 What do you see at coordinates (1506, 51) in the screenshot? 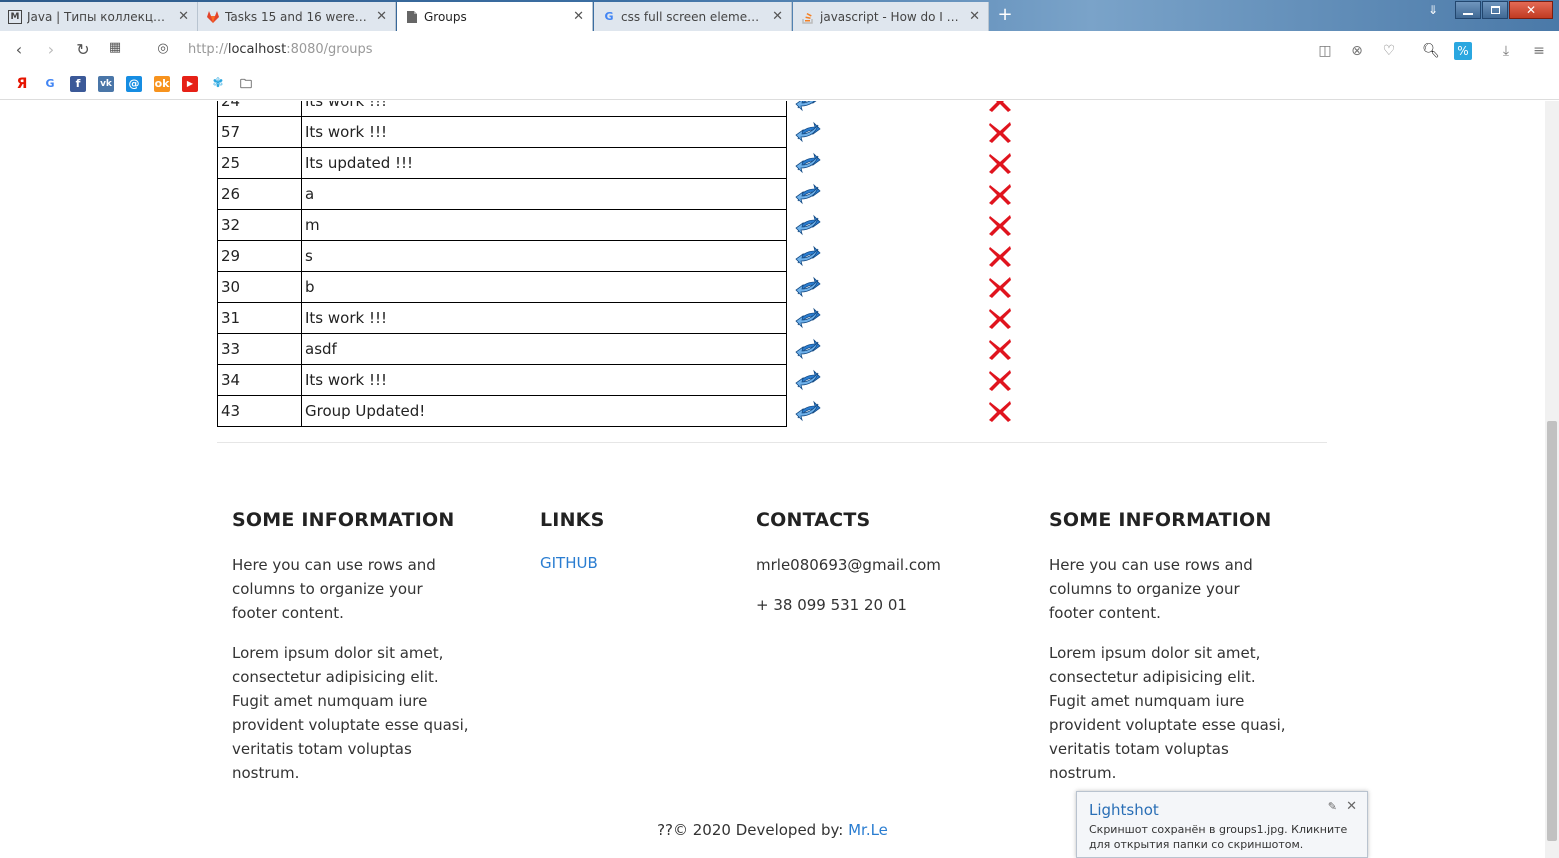
I see `download-icon: ⤓` at bounding box center [1506, 51].